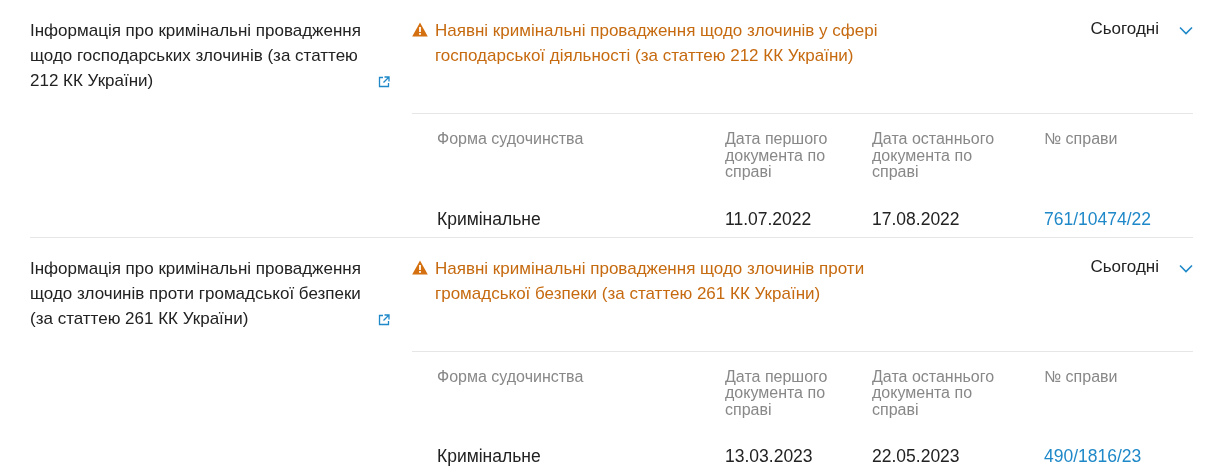 The image size is (1232, 473). I want to click on status-message: Наявні кримінальні провадження щодо злочинів у сфері господарської діяльності (за статтею 212 КК України), so click(657, 43).